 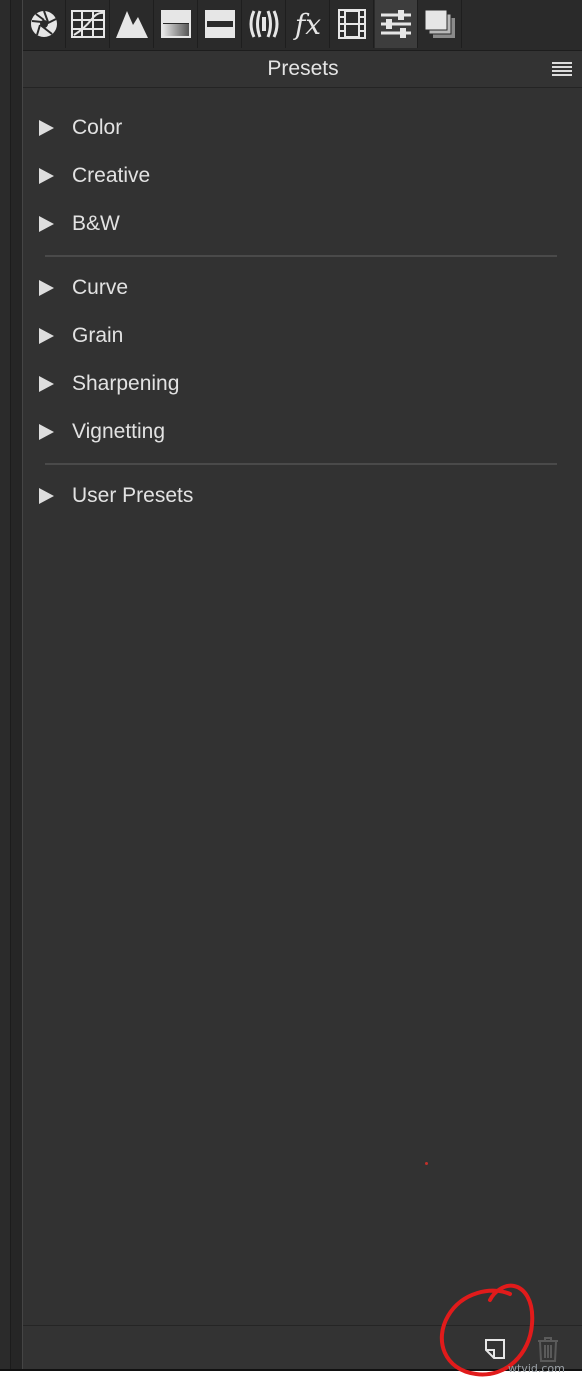 I want to click on tab-grid, so click(x=88, y=24).